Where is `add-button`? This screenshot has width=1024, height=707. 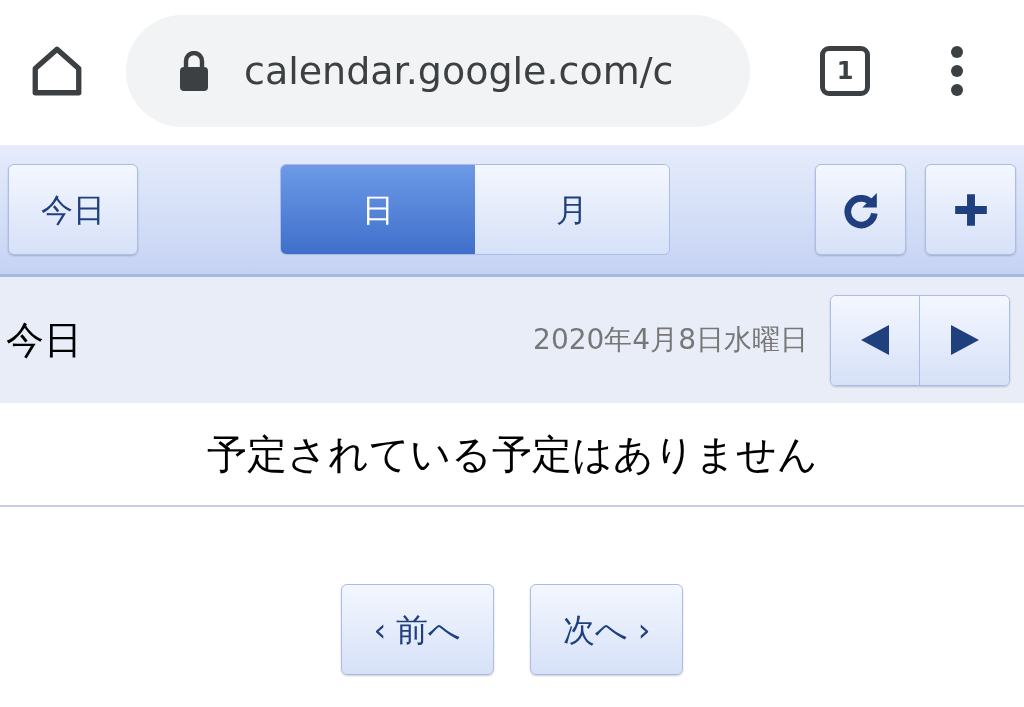
add-button is located at coordinates (970, 209).